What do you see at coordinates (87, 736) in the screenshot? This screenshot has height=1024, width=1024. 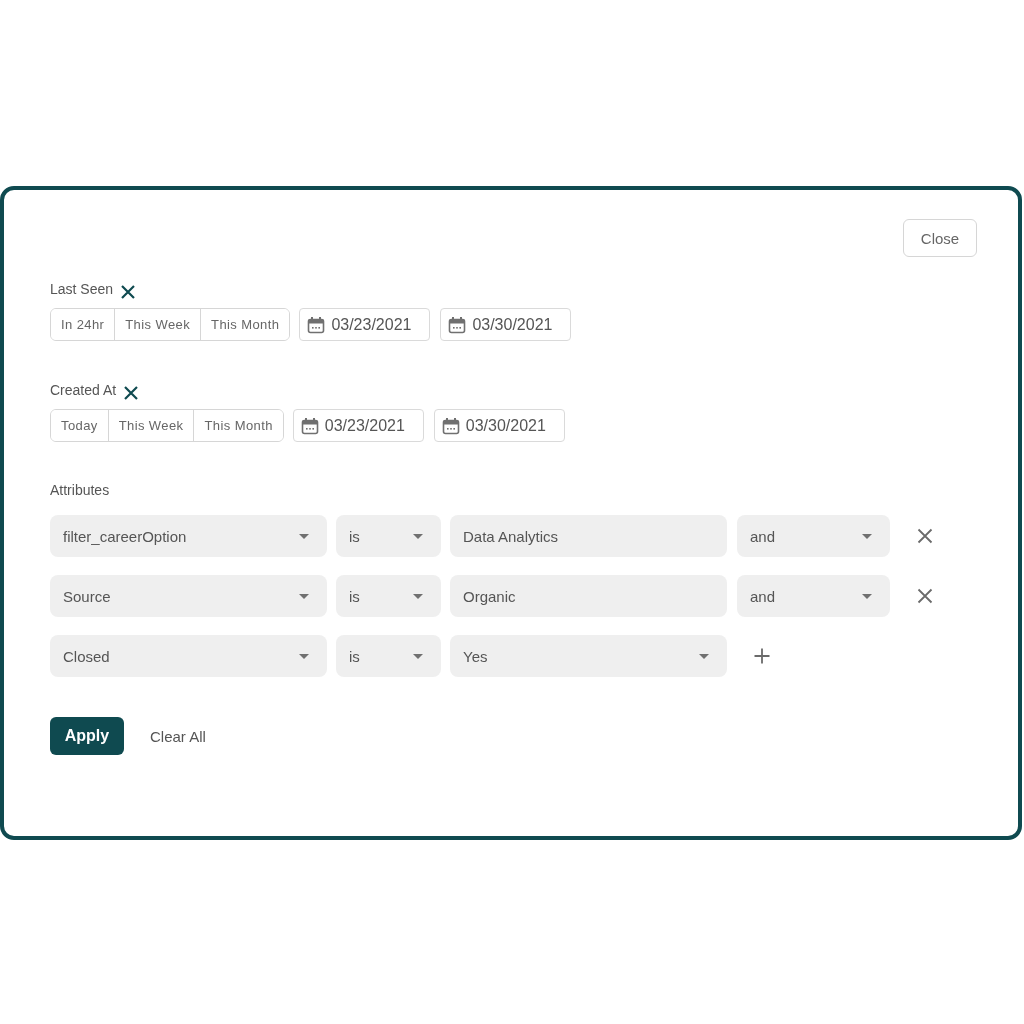 I see `apply-button: Apply` at bounding box center [87, 736].